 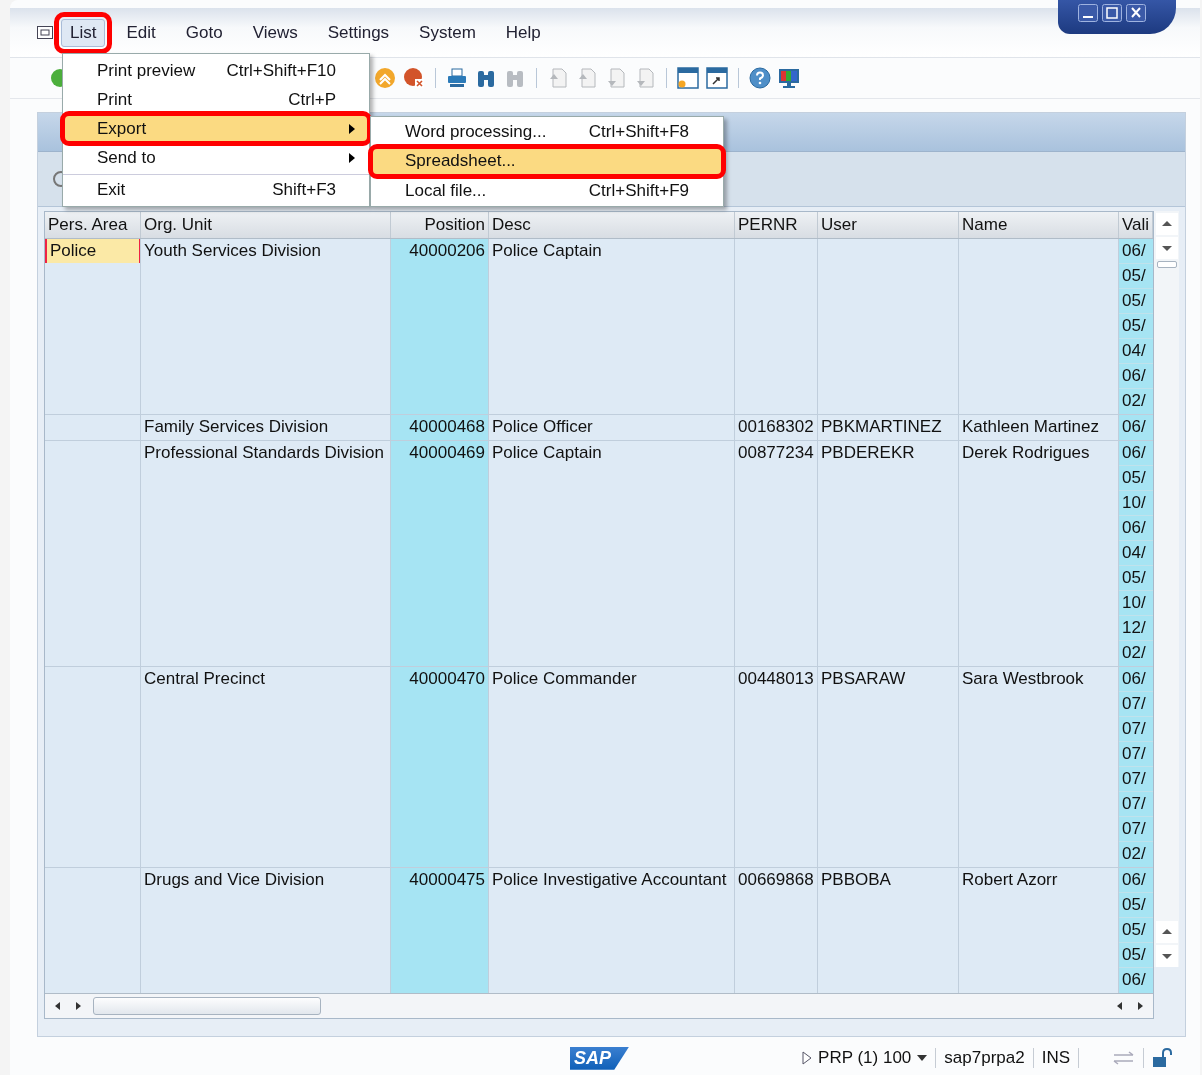 What do you see at coordinates (789, 78) in the screenshot?
I see `monitor-icon` at bounding box center [789, 78].